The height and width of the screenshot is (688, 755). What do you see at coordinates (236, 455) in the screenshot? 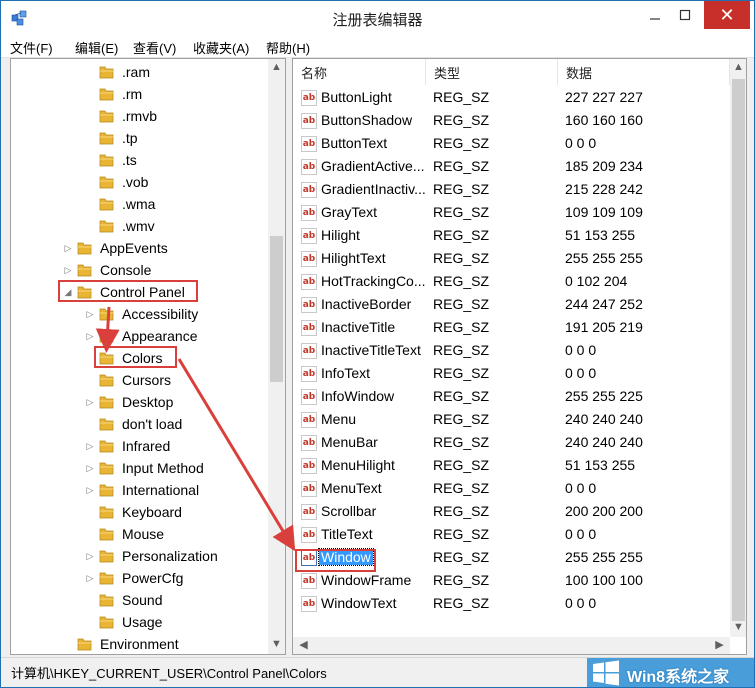
I see `arrow-to-window-value` at bounding box center [236, 455].